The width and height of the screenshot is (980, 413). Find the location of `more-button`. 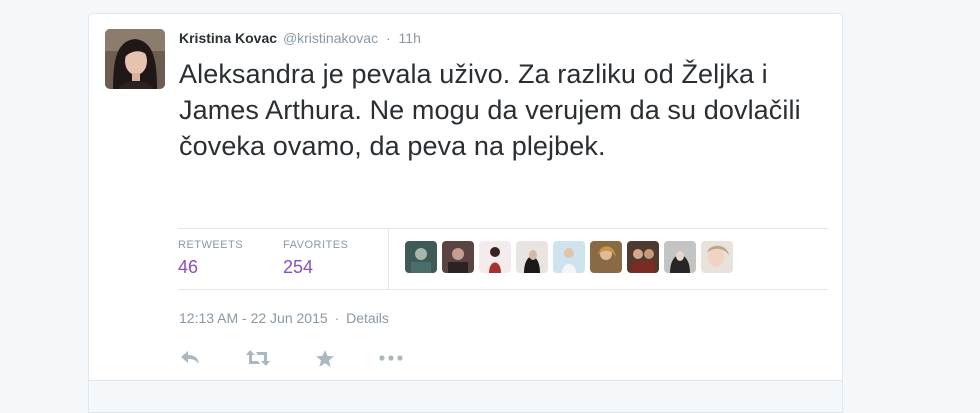

more-button is located at coordinates (391, 358).